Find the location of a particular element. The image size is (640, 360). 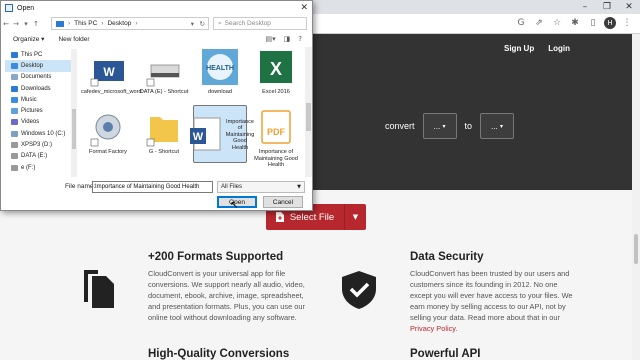

nav-item-f-drive: e (F:) is located at coordinates (38, 167).